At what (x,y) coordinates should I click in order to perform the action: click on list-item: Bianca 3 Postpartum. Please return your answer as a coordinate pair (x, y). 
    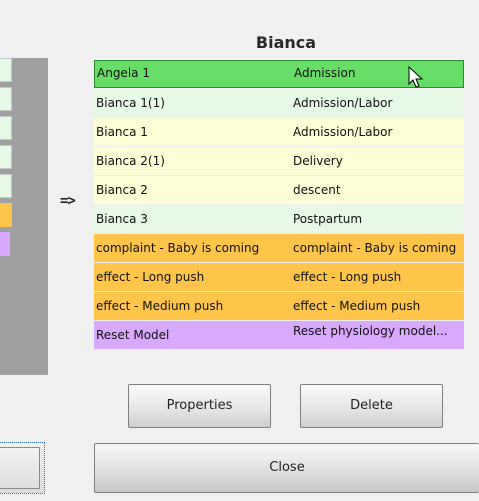
    Looking at the image, I should click on (279, 219).